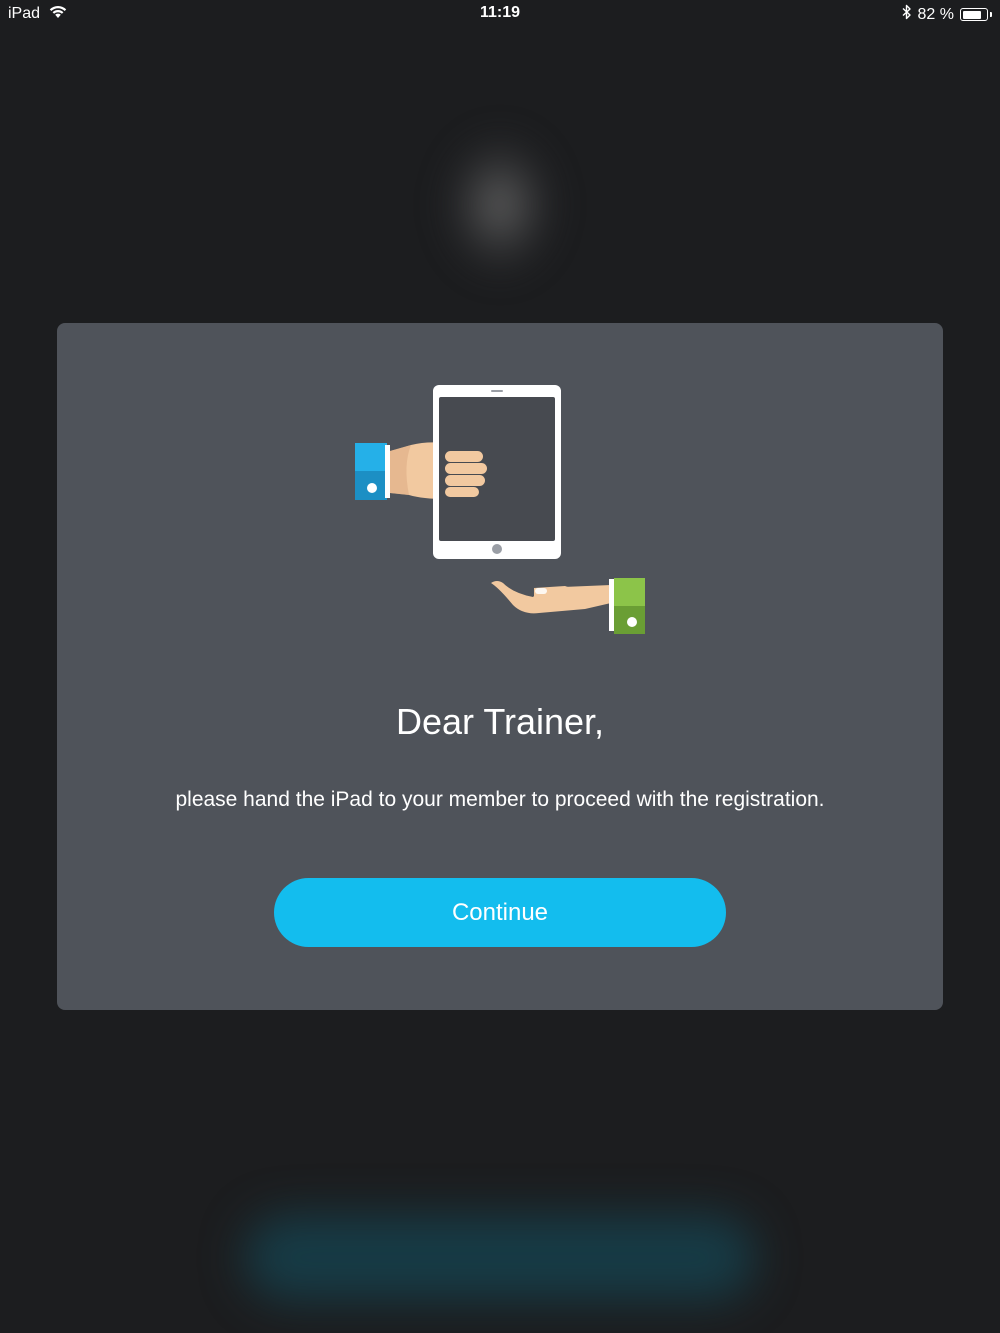 The image size is (1000, 1333). Describe the element at coordinates (500, 912) in the screenshot. I see `continue-button: Continue` at that location.